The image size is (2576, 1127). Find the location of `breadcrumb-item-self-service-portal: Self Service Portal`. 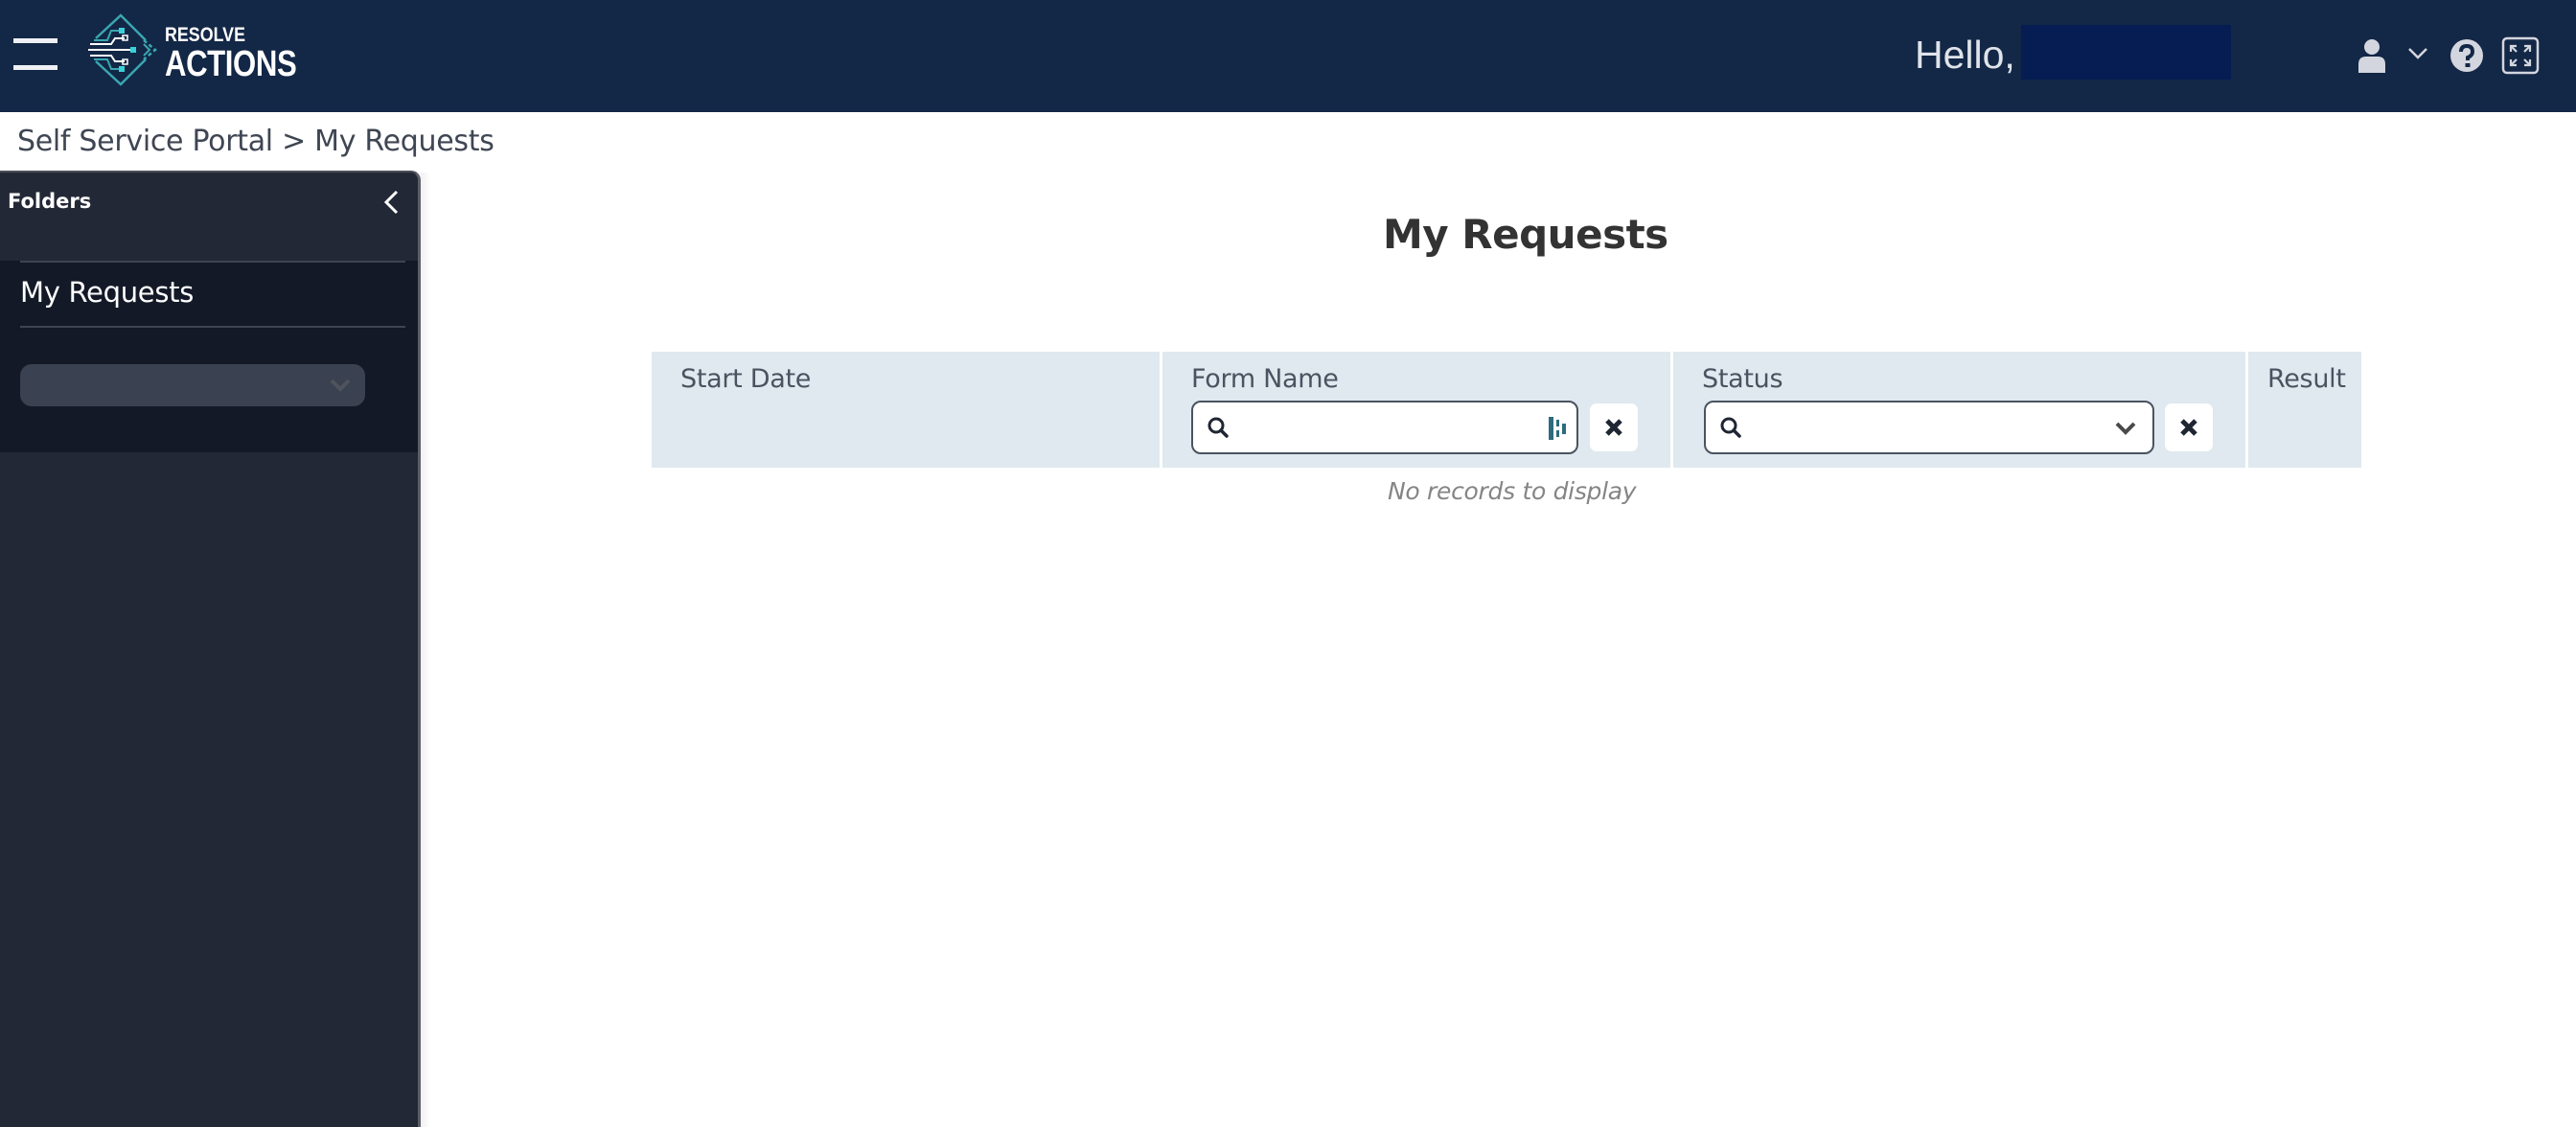

breadcrumb-item-self-service-portal: Self Service Portal is located at coordinates (149, 141).